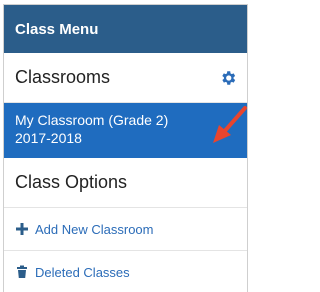 Image resolution: width=320 pixels, height=292 pixels. Describe the element at coordinates (228, 78) in the screenshot. I see `gear-icon` at that location.